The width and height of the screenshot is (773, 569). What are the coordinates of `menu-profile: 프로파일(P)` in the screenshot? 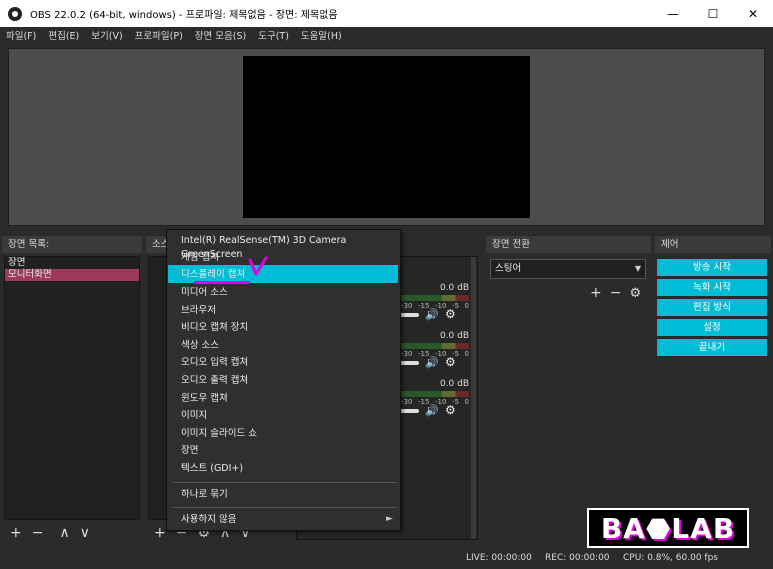 It's located at (159, 35).